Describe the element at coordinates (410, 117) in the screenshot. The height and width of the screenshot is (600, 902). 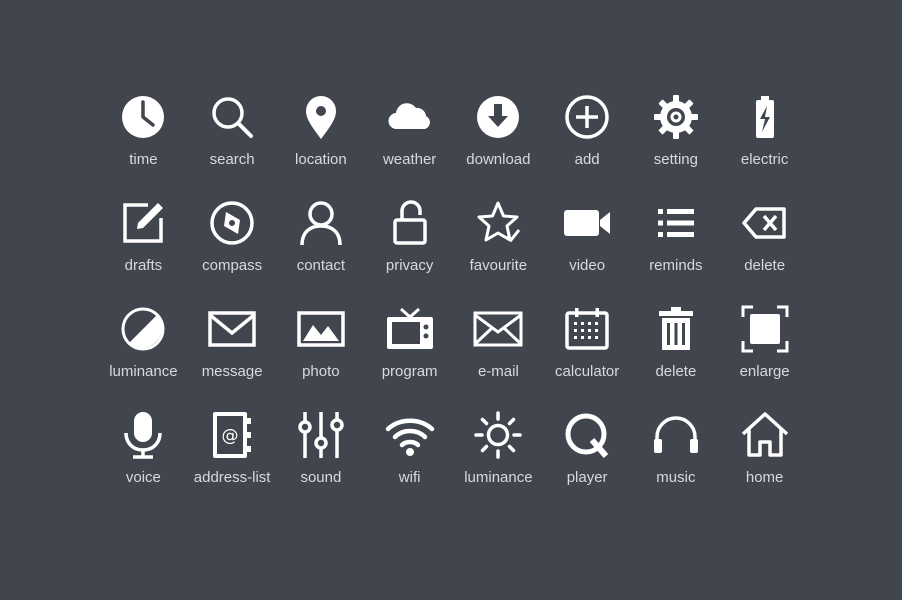
I see `cloud-icon` at that location.